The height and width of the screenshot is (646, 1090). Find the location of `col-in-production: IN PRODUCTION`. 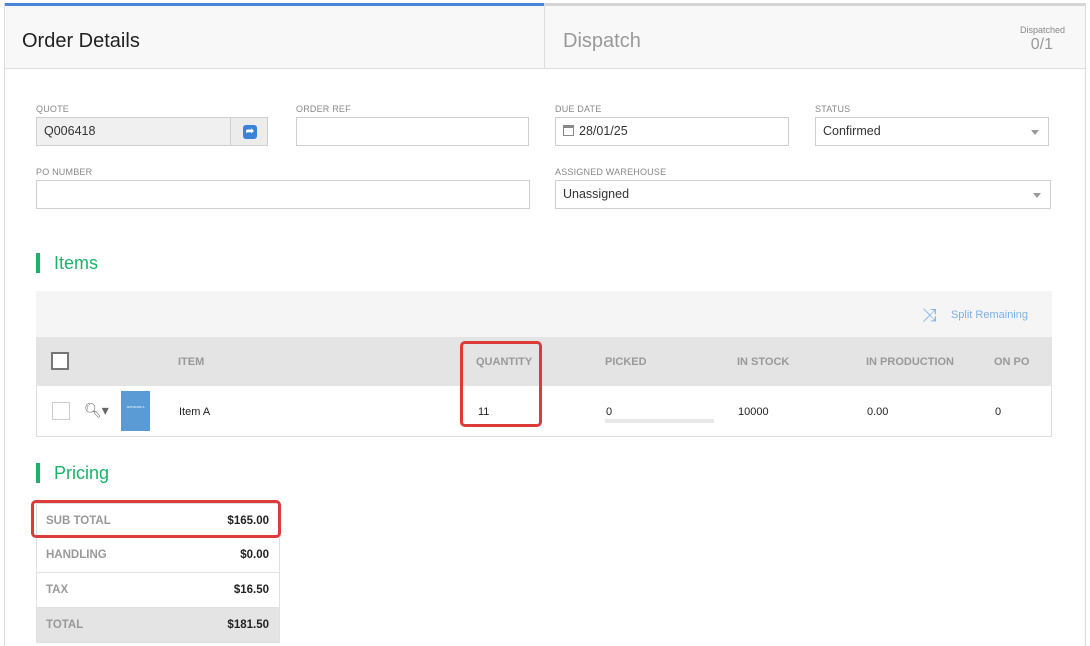

col-in-production: IN PRODUCTION is located at coordinates (910, 362).